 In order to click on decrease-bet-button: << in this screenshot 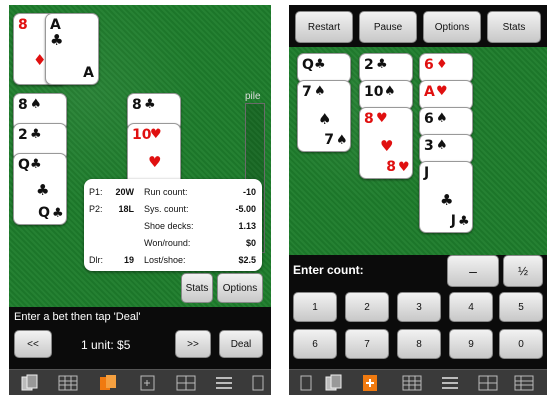, I will do `click(33, 344)`.